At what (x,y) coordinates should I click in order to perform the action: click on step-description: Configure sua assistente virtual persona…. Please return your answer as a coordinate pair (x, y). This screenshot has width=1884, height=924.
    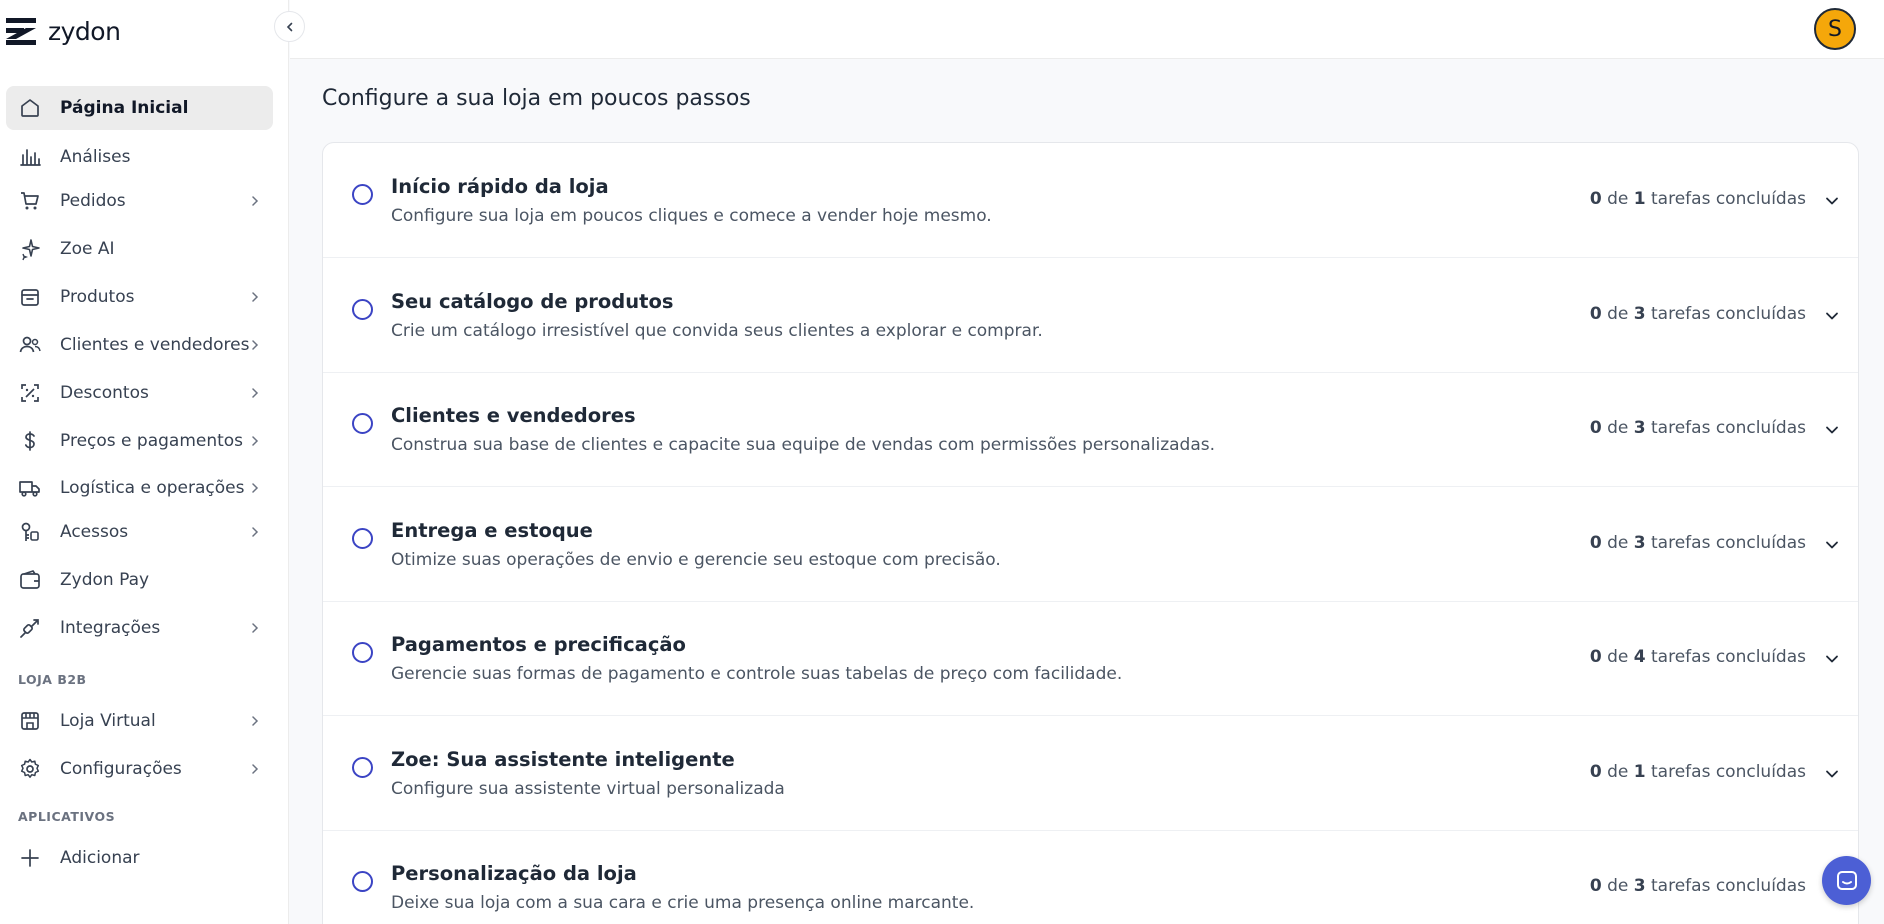
    Looking at the image, I should click on (588, 788).